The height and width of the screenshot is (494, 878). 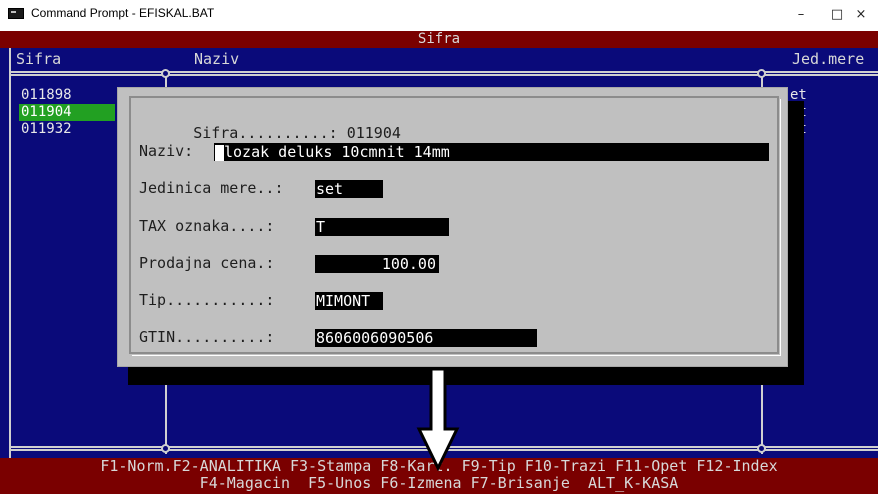 I want to click on window-titlebar: Command Prompt - EFISKAL.BAT – □ ×, so click(x=439, y=15).